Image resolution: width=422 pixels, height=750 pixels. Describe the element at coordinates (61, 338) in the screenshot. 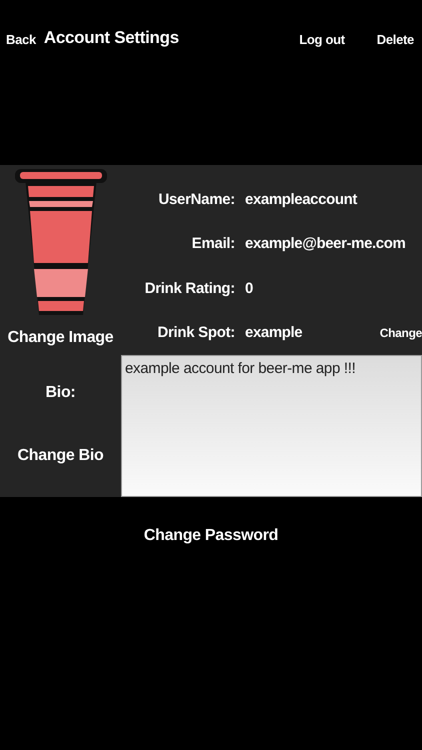

I see `change-image-button: Change Image` at that location.